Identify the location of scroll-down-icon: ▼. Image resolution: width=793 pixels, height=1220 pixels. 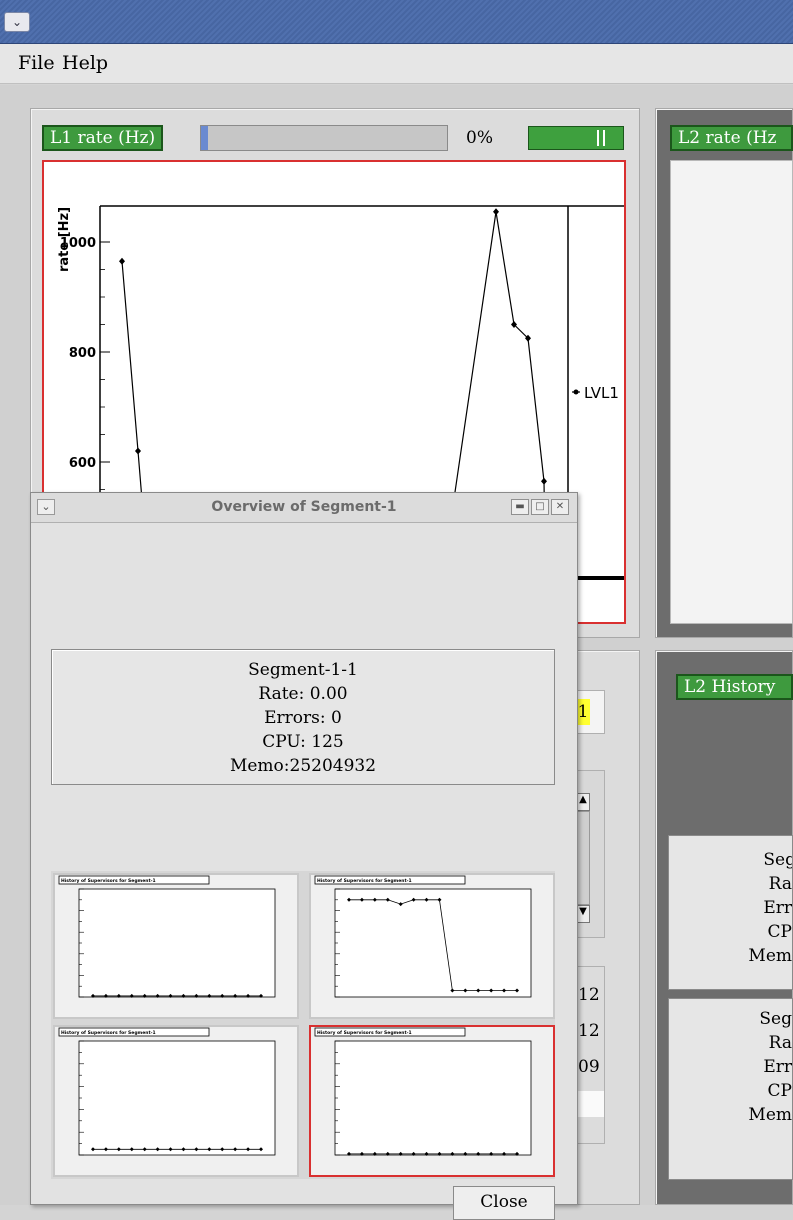
(583, 914).